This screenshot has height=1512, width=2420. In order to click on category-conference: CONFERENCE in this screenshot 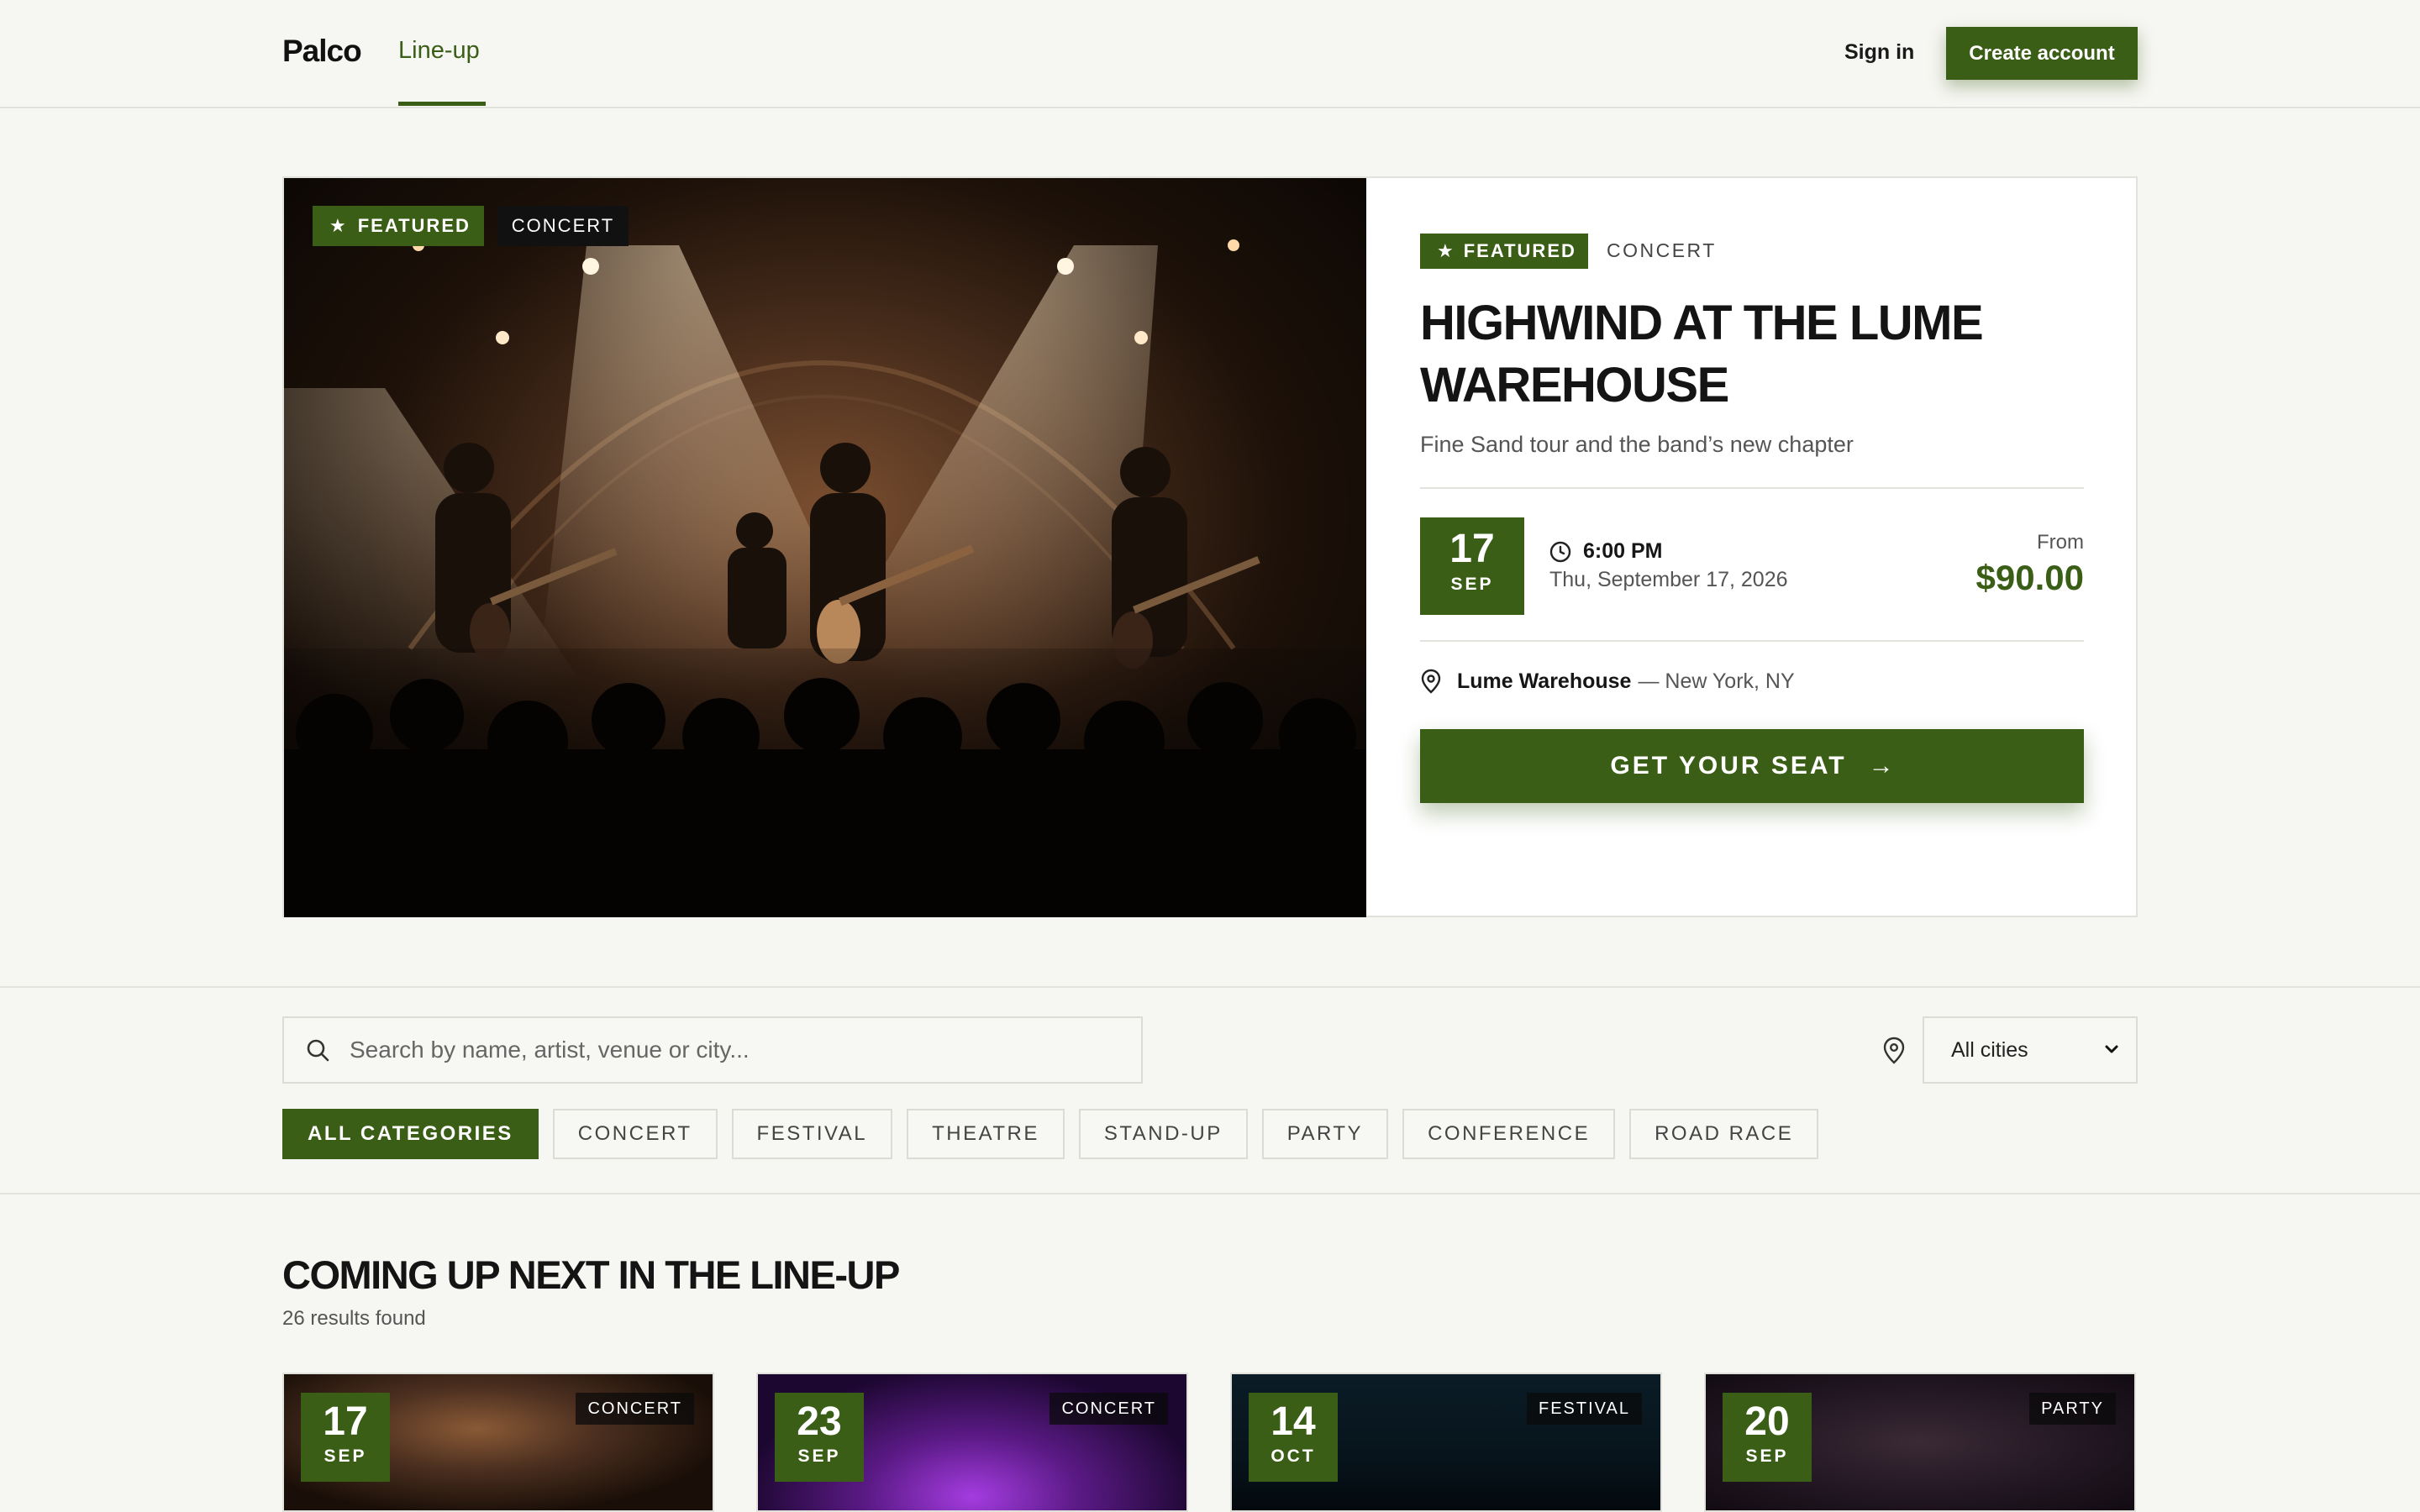, I will do `click(1509, 1134)`.